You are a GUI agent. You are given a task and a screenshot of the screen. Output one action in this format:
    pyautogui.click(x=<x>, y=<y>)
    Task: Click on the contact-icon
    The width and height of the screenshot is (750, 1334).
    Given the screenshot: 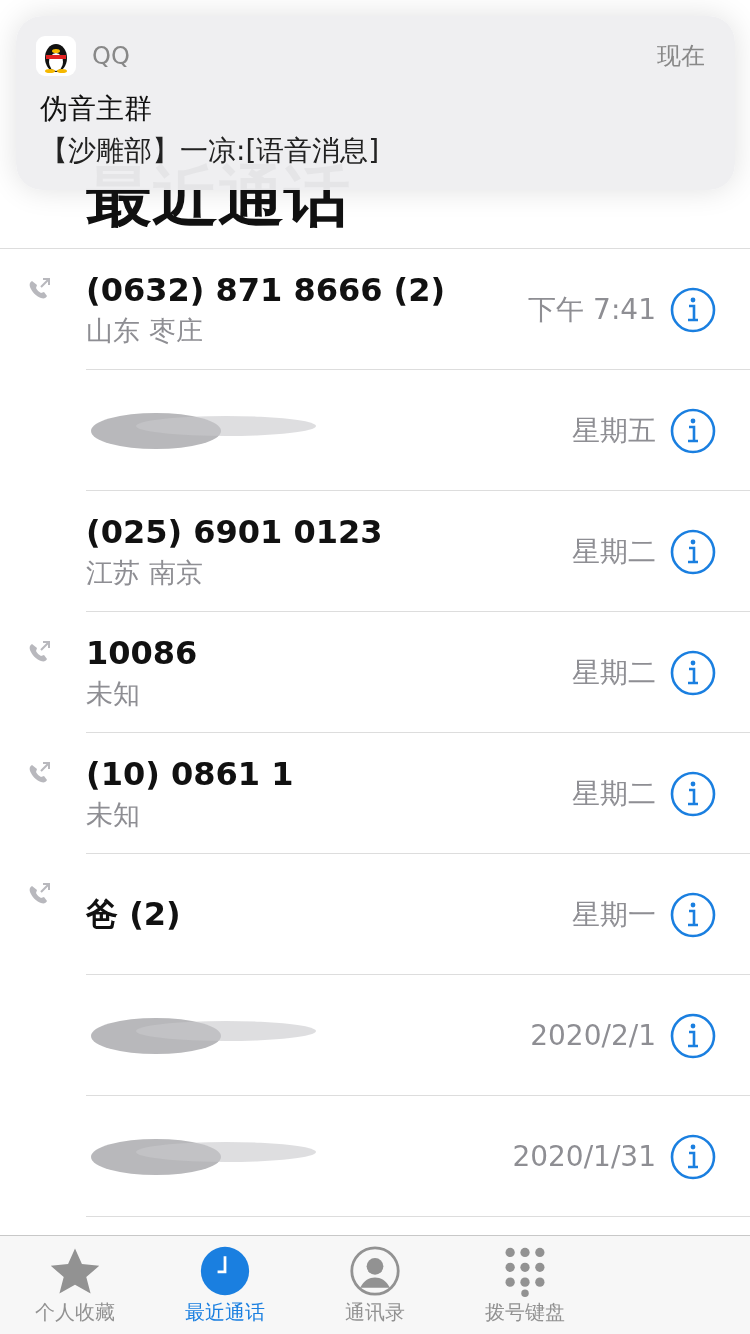 What is the action you would take?
    pyautogui.click(x=375, y=1270)
    